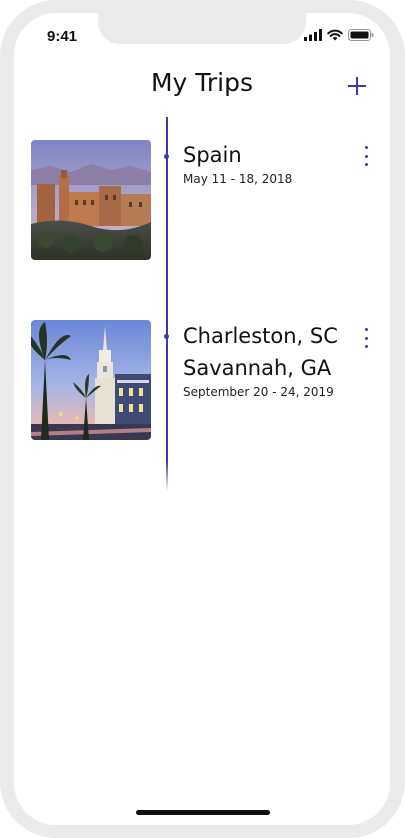 This screenshot has height=838, width=405. I want to click on trip-image-spain, so click(91, 200).